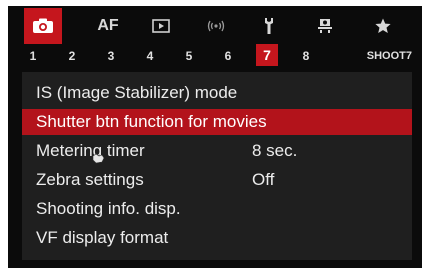  I want to click on menu-item-shutter-btn-function: Shutter btn function for movies, so click(217, 122).